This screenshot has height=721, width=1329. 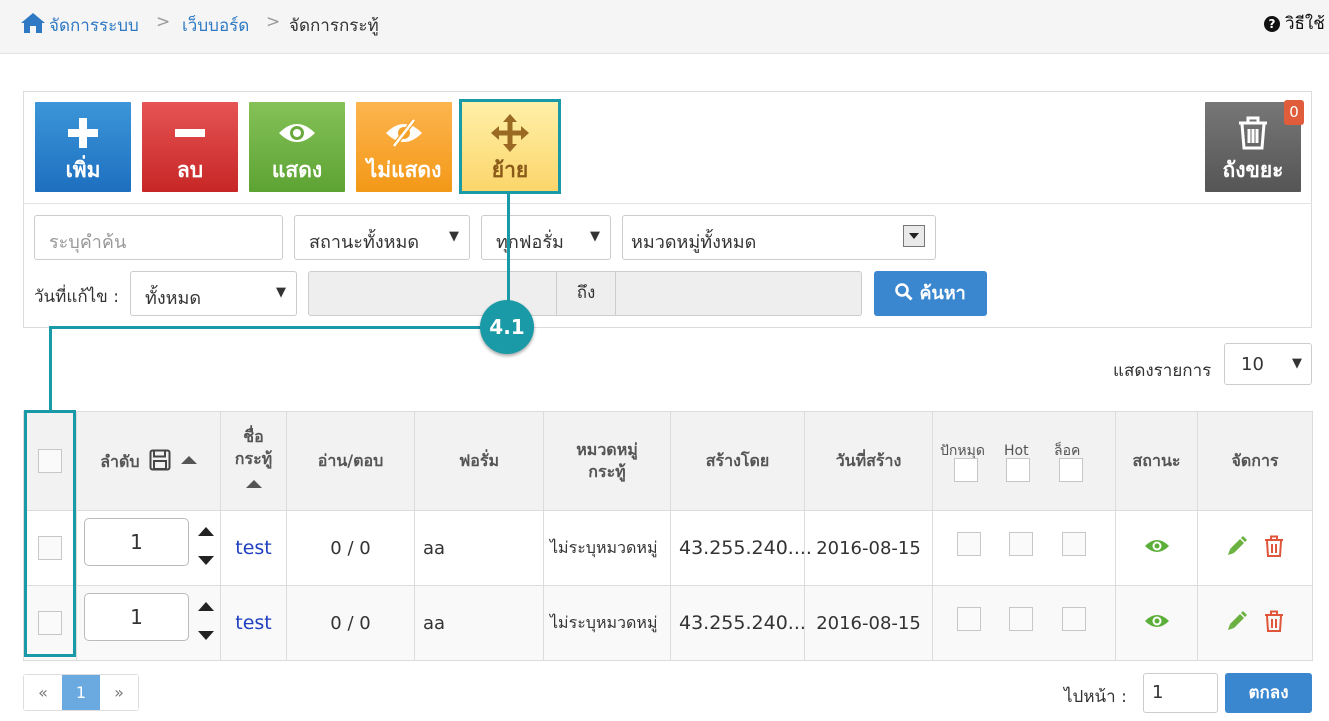 I want to click on search-button: ค้นหา, so click(x=930, y=293).